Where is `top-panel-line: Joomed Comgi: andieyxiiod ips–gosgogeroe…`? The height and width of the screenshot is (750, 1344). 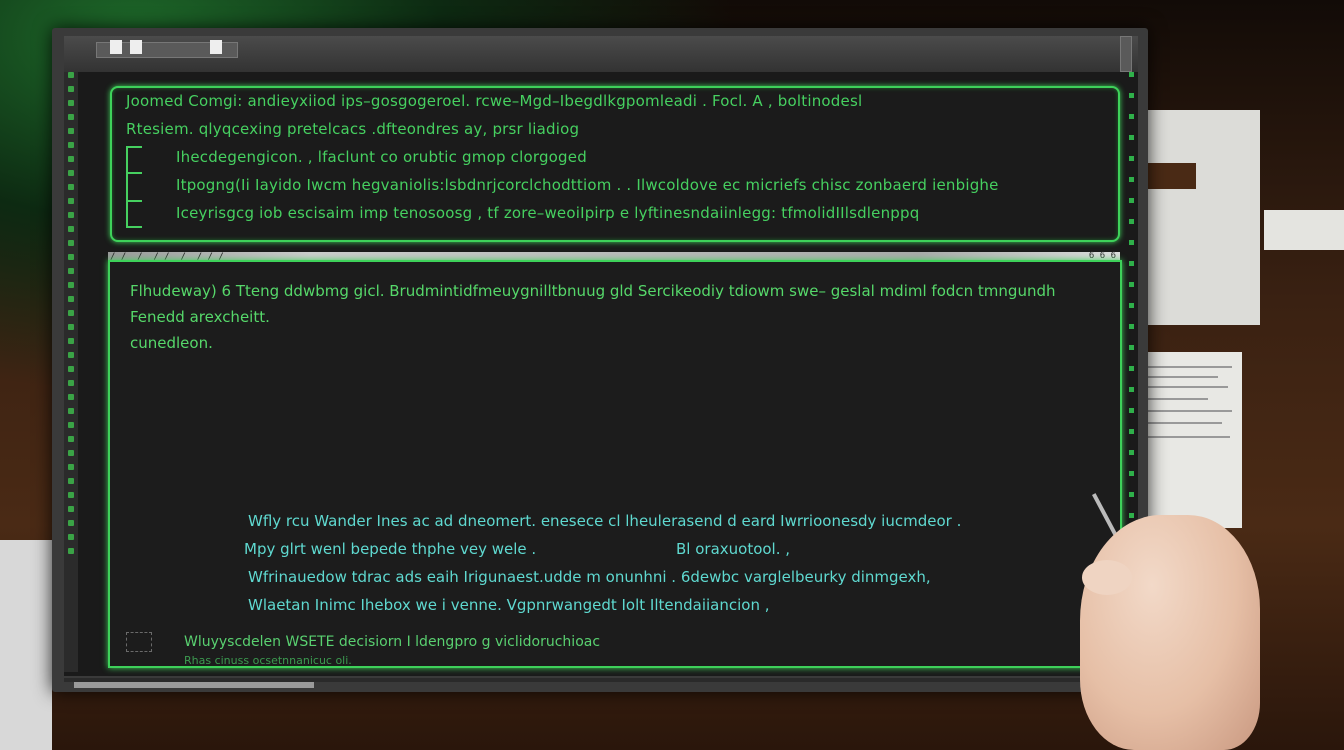 top-panel-line: Joomed Comgi: andieyxiiod ips–gosgogeroe… is located at coordinates (494, 101).